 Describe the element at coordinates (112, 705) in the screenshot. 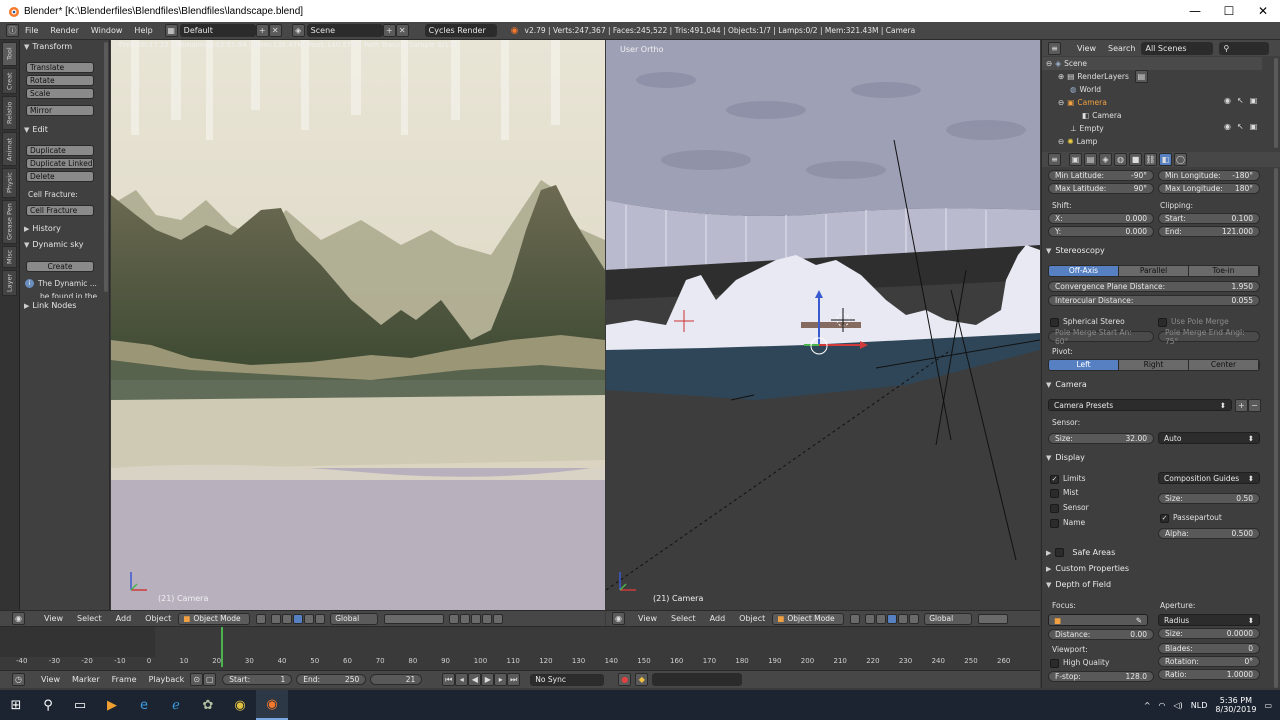

I see `media-player-icon: ▶` at that location.